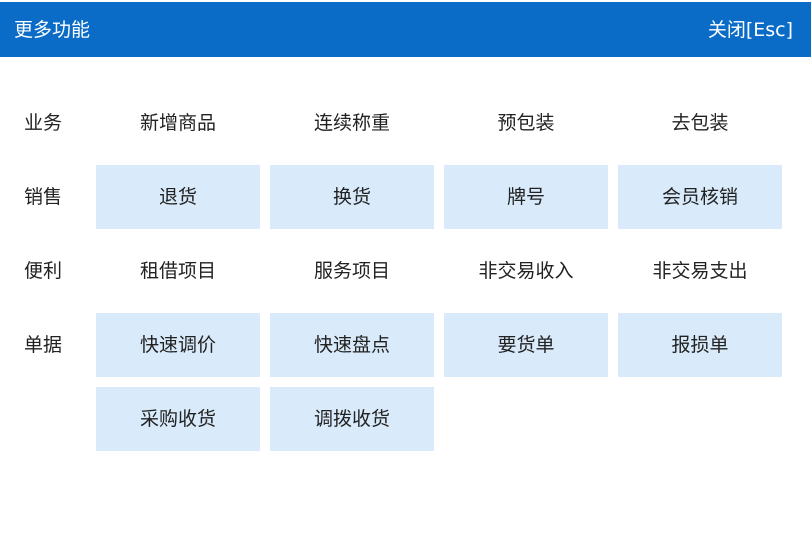  Describe the element at coordinates (700, 123) in the screenshot. I see `unpackage-button: 去包装` at that location.